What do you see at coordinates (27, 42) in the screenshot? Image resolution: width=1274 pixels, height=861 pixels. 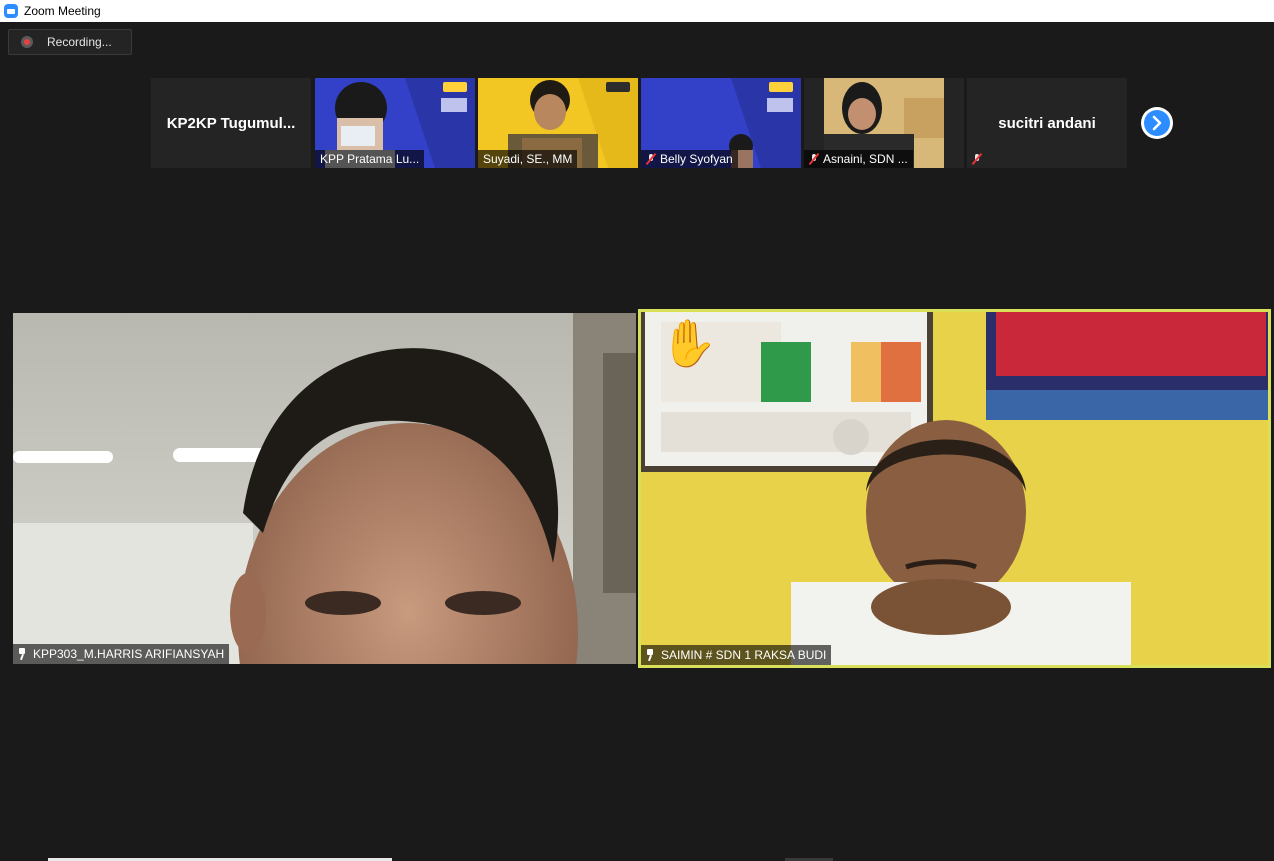 I see `record-dot-icon` at bounding box center [27, 42].